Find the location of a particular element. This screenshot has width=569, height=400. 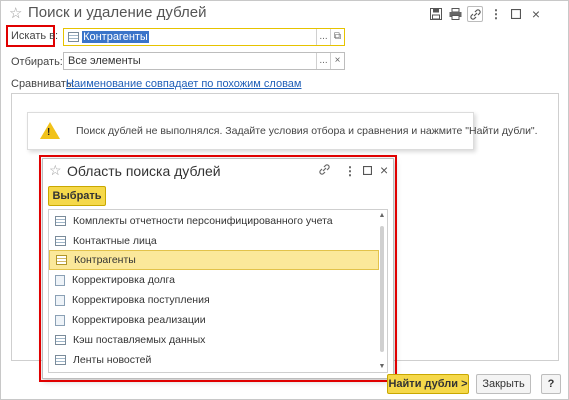

search-in-field: Контрагенты ... ⧉ is located at coordinates (204, 37).